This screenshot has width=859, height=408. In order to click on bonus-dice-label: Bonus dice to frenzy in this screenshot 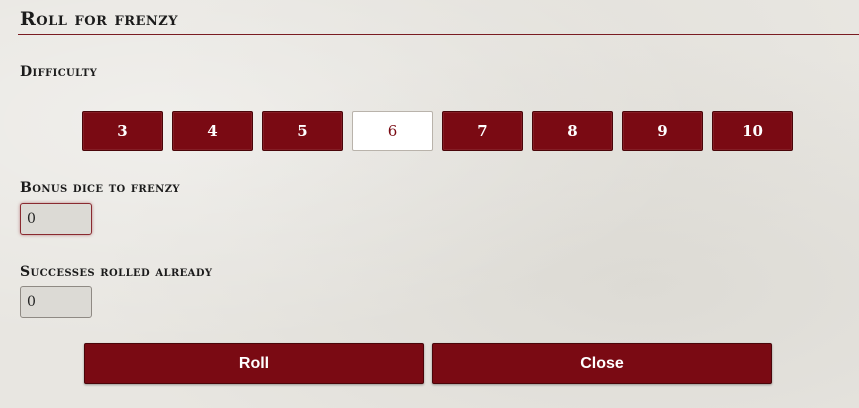, I will do `click(100, 188)`.